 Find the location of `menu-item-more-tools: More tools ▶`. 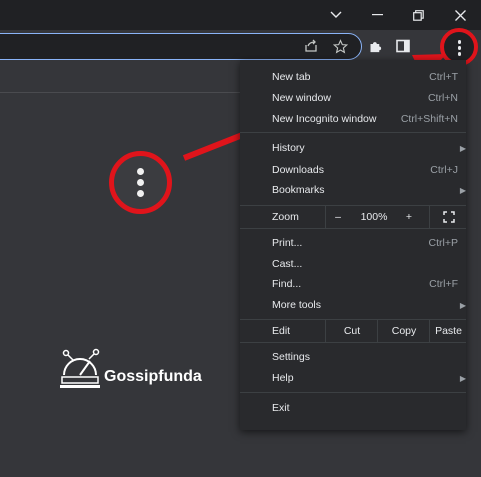

menu-item-more-tools: More tools ▶ is located at coordinates (353, 305).